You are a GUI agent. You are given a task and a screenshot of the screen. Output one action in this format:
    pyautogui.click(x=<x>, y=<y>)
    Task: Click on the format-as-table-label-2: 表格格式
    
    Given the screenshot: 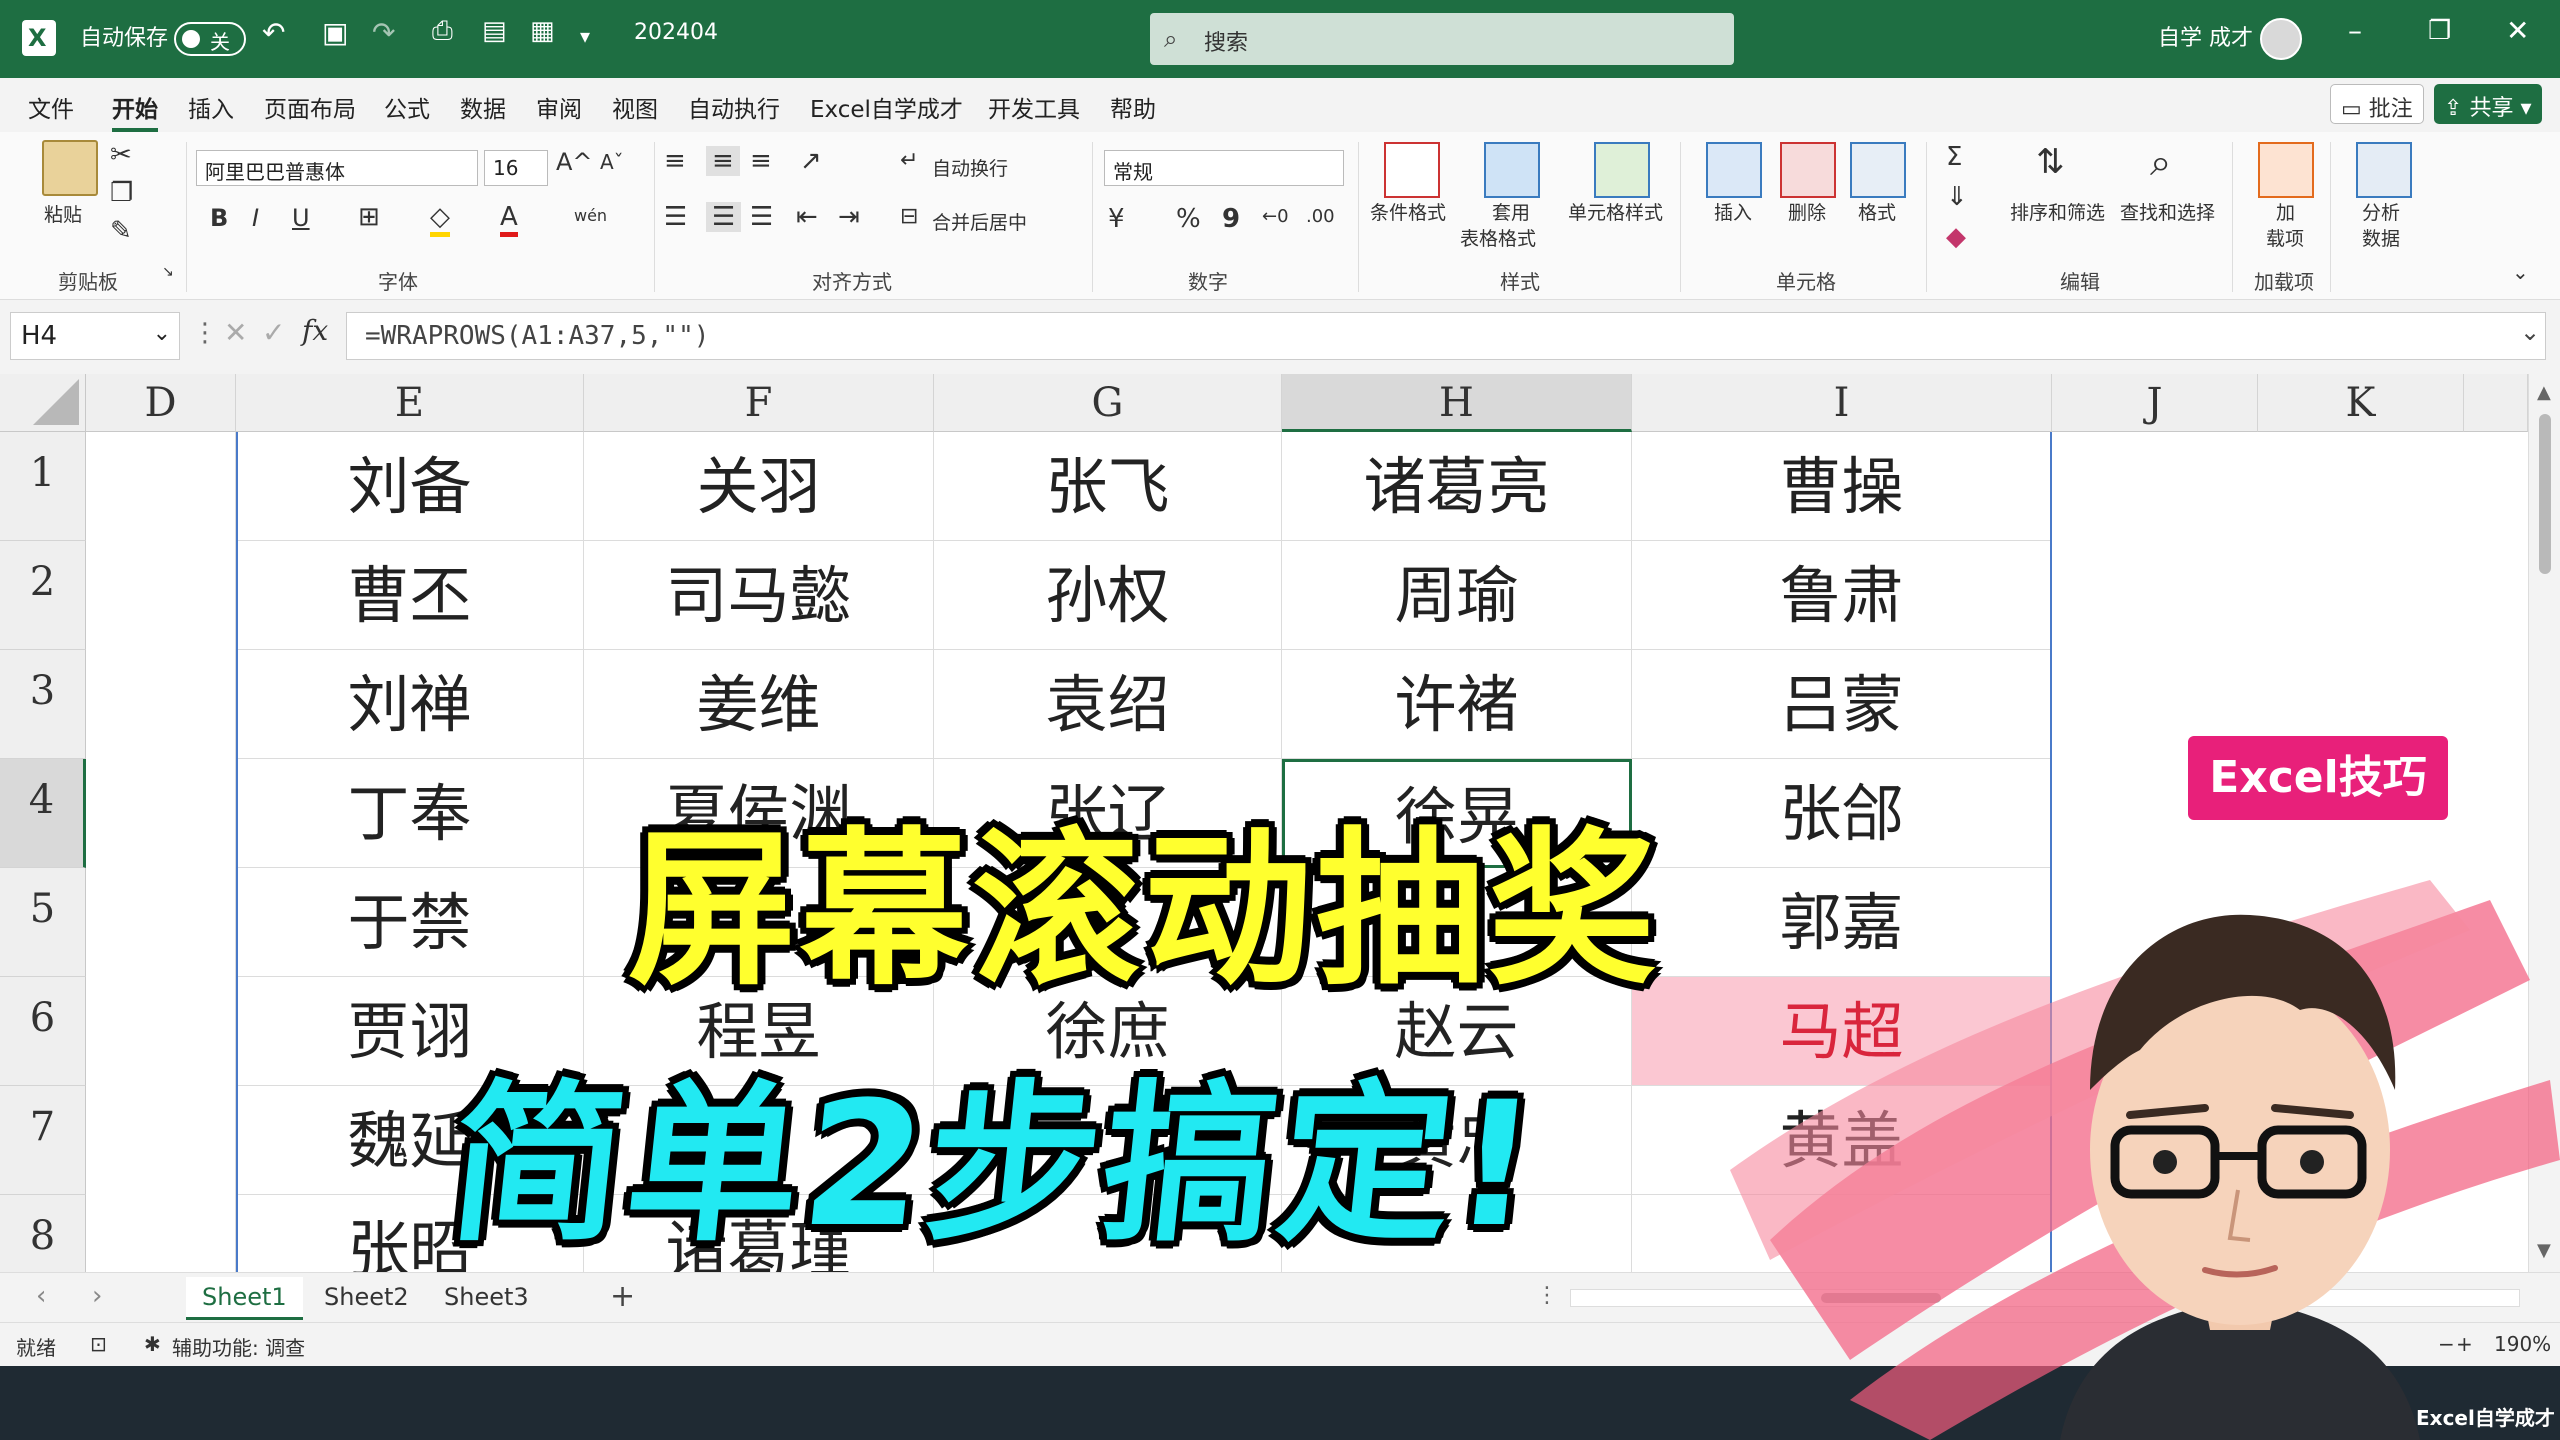 What is the action you would take?
    pyautogui.click(x=1498, y=237)
    